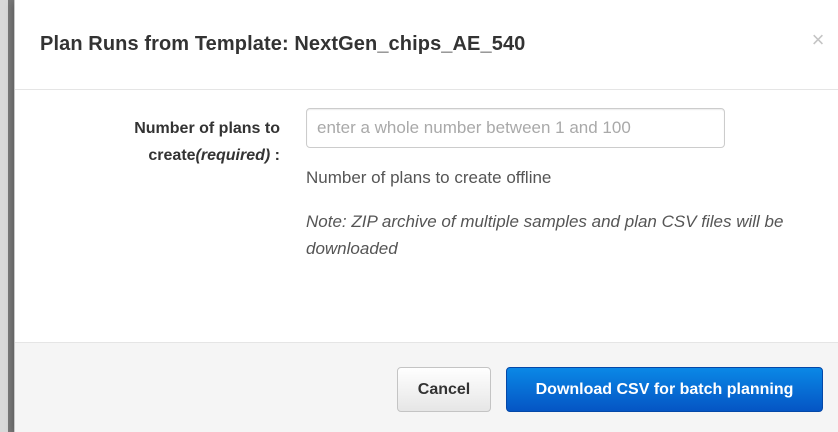 This screenshot has width=838, height=432. Describe the element at coordinates (818, 40) in the screenshot. I see `close-icon: ×` at that location.